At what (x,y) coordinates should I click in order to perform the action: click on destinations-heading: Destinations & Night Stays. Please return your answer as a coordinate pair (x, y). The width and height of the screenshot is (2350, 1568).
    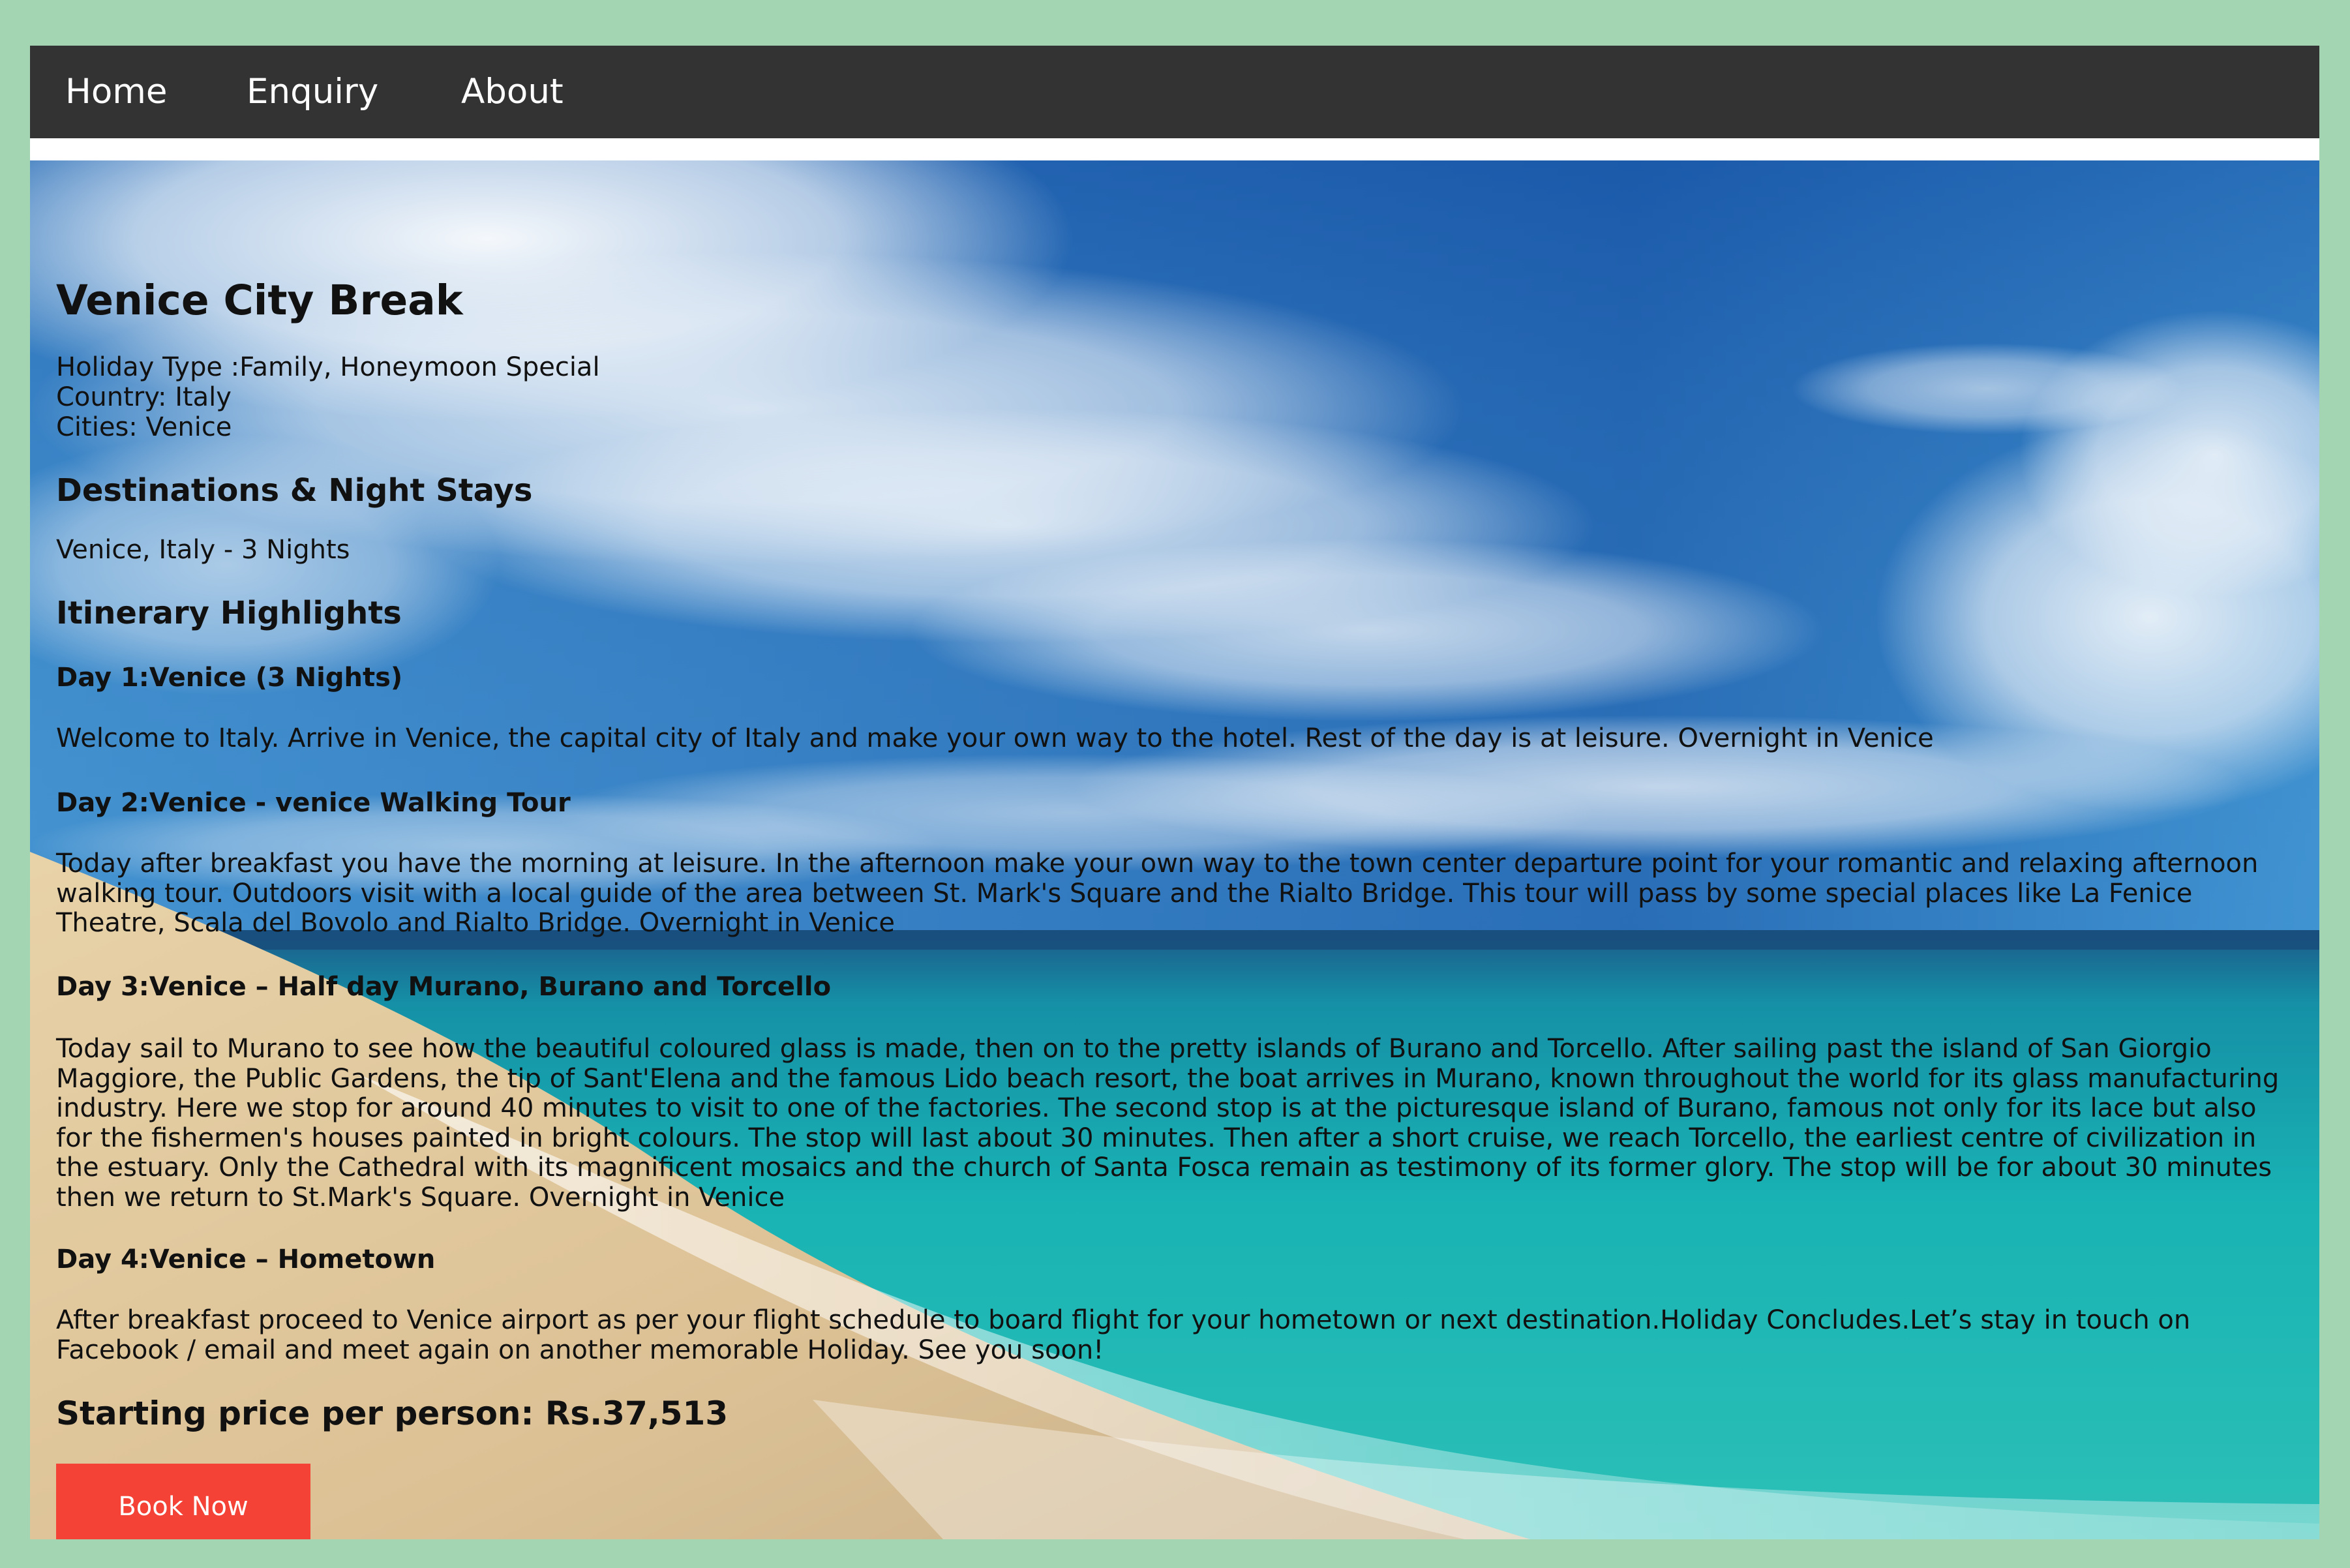
    Looking at the image, I should click on (294, 490).